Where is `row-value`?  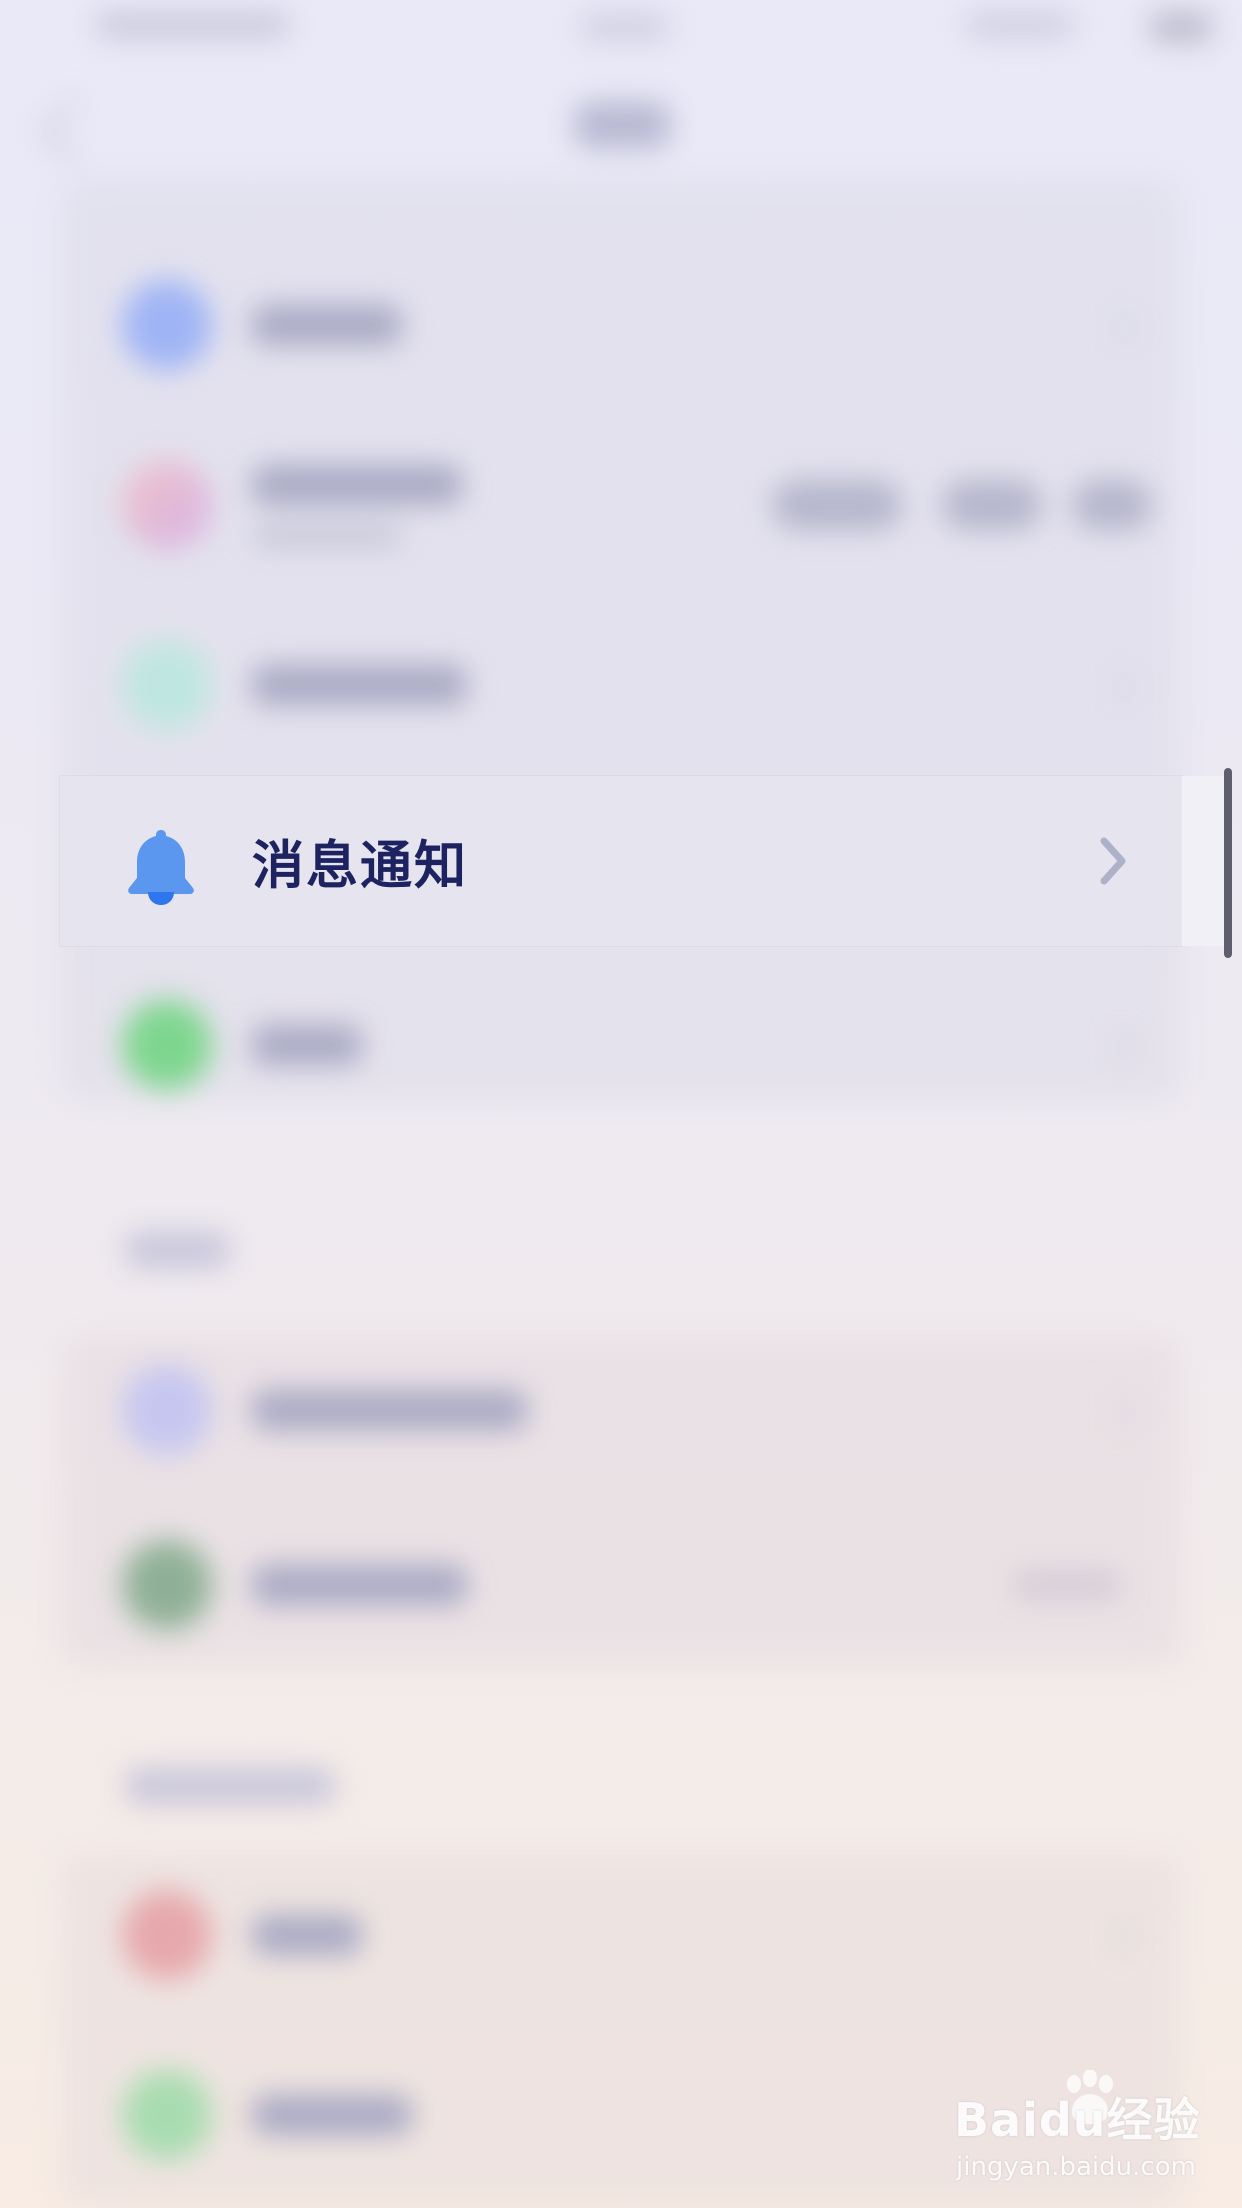
row-value is located at coordinates (1067, 1585).